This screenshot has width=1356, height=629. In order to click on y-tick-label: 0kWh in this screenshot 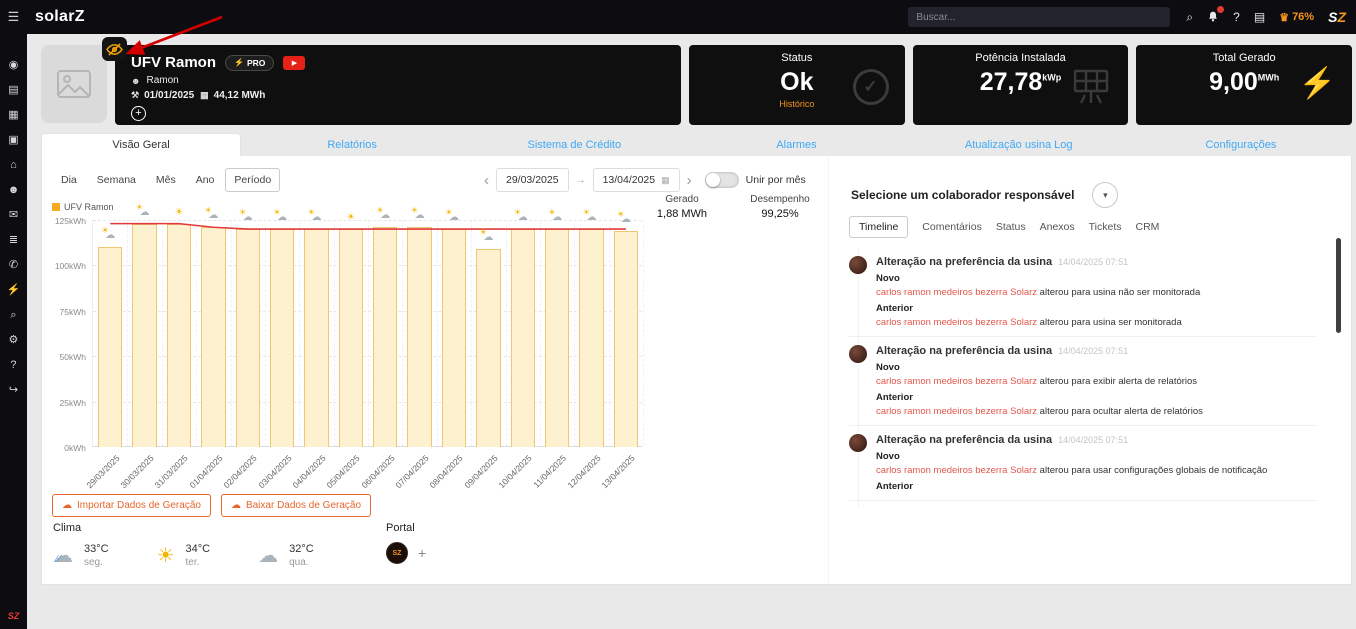, I will do `click(75, 448)`.